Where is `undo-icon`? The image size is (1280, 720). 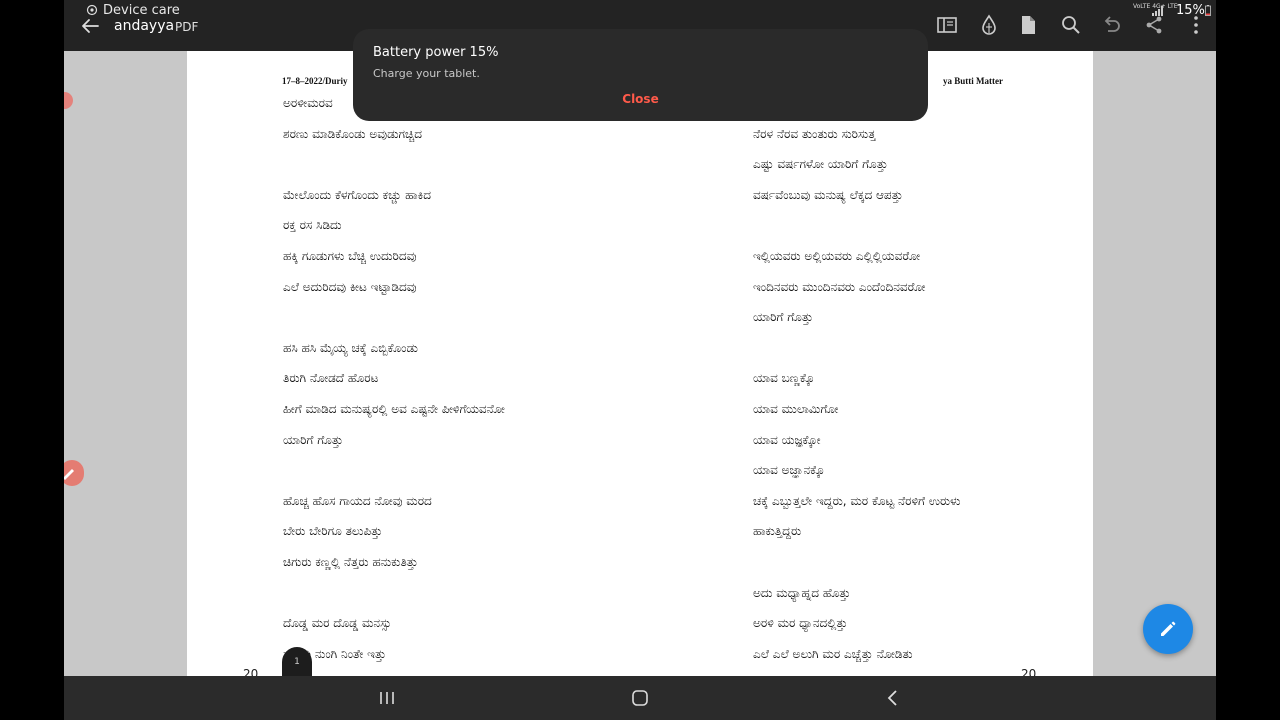
undo-icon is located at coordinates (1111, 25).